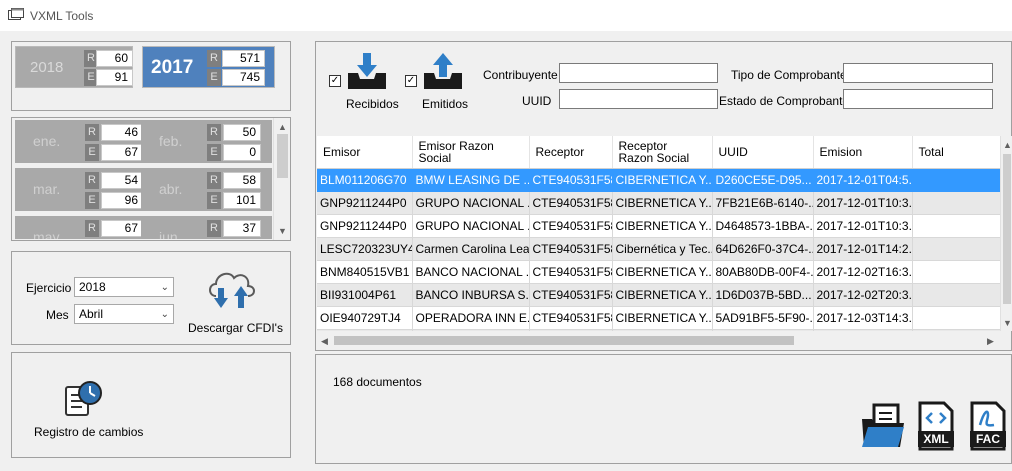 The image size is (1012, 471). Describe the element at coordinates (990, 341) in the screenshot. I see `scroll-right-icon: ▶` at that location.